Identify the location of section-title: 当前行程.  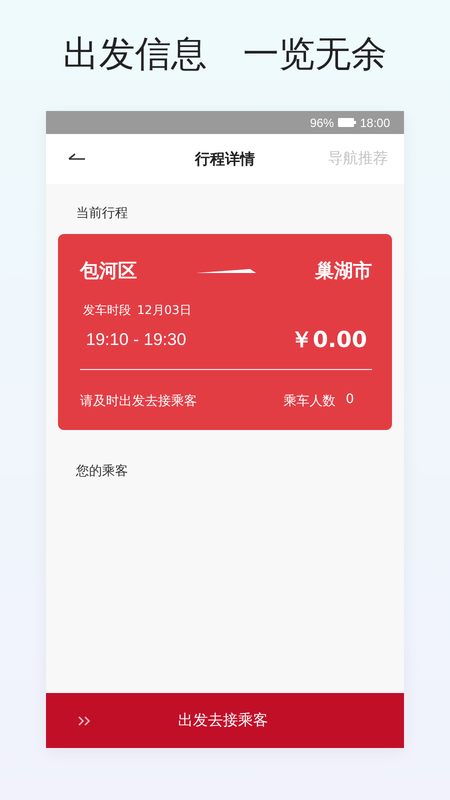
(102, 213).